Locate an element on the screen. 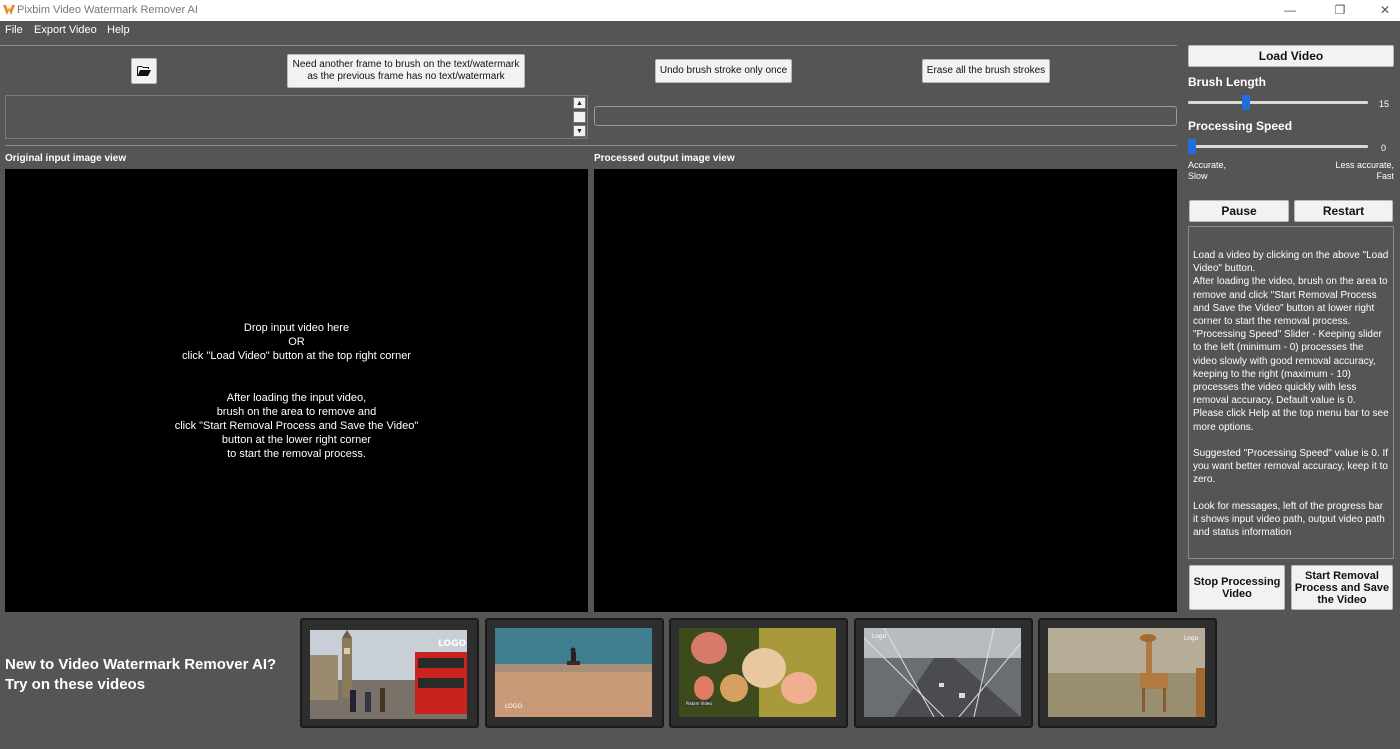  processing-speed-slider is located at coordinates (1278, 146).